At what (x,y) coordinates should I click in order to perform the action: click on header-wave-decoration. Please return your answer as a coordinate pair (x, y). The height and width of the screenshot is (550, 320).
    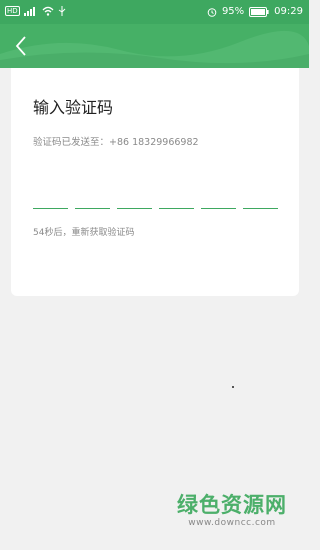
    Looking at the image, I should click on (154, 49).